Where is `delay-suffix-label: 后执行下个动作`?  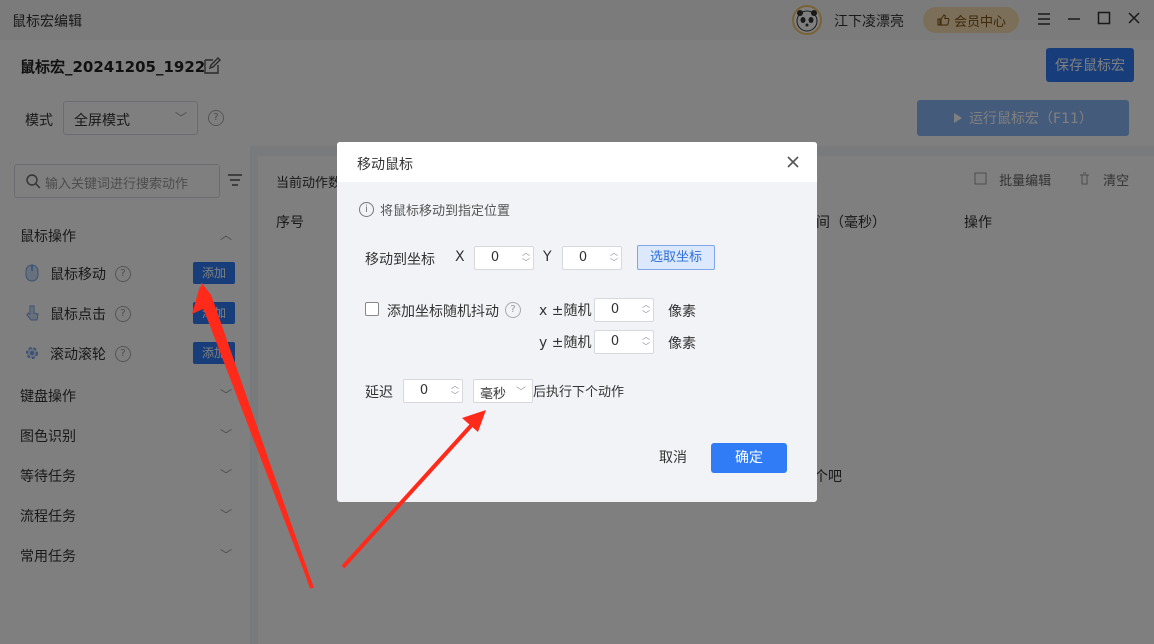
delay-suffix-label: 后执行下个动作 is located at coordinates (579, 392).